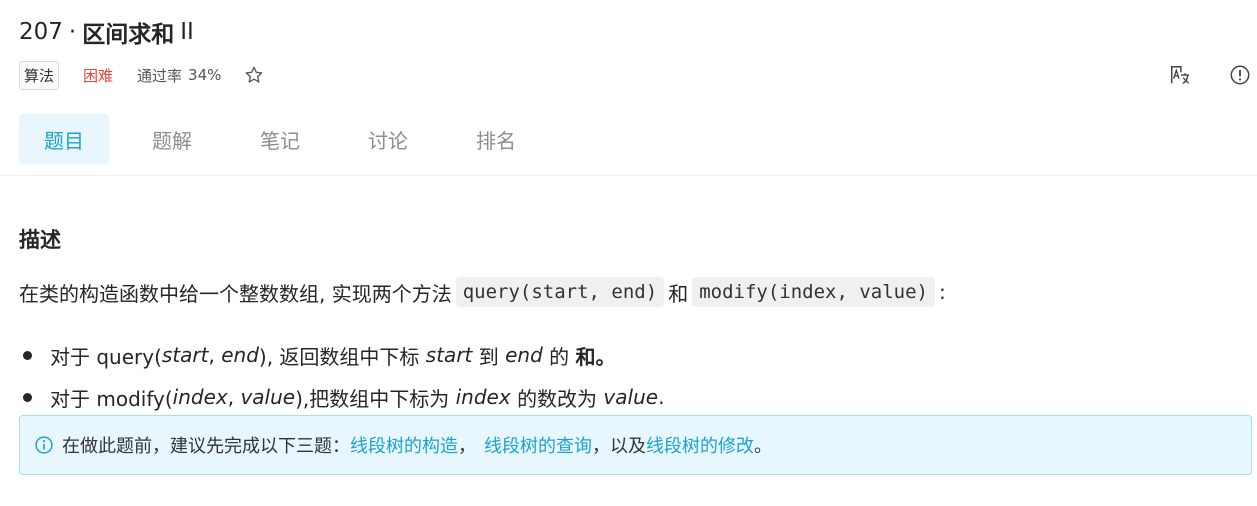  I want to click on intro-text: 在类的构造函数中给一个整数数组, 实现两个方法, so click(235, 293).